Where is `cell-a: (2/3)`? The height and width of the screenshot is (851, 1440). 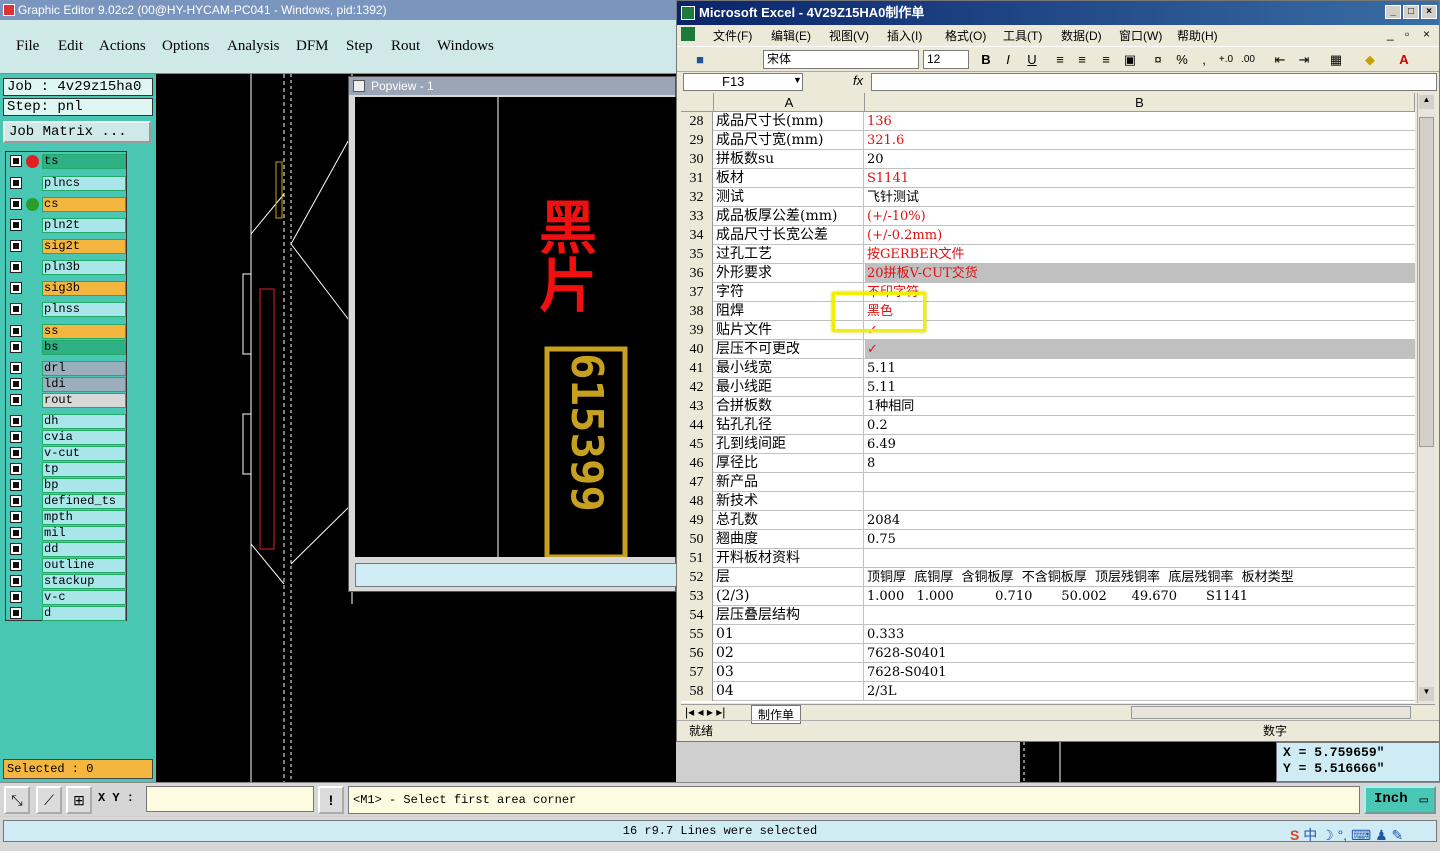
cell-a: (2/3) is located at coordinates (789, 596).